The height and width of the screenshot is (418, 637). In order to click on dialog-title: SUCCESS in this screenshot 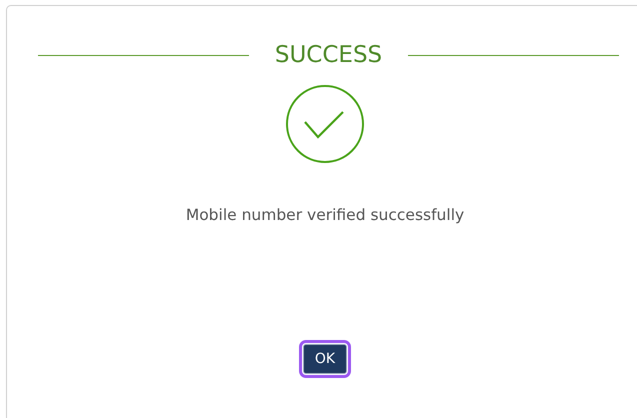, I will do `click(328, 55)`.